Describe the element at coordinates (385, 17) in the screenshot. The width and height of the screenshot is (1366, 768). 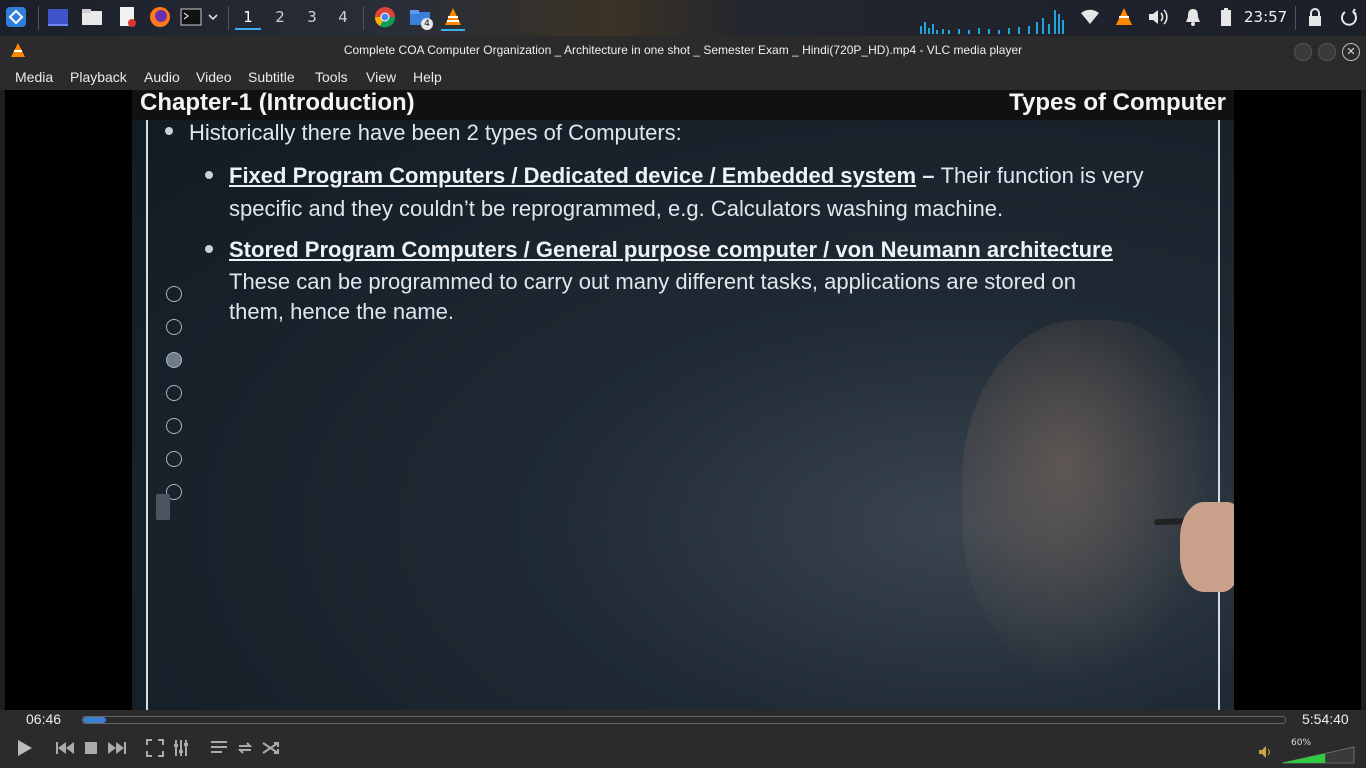
I see `chrome-icon` at that location.